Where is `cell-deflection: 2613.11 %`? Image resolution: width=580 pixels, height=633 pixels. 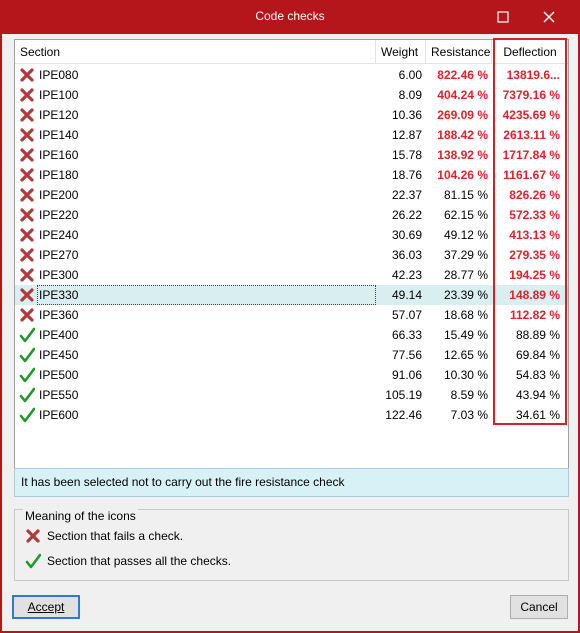
cell-deflection: 2613.11 % is located at coordinates (531, 135).